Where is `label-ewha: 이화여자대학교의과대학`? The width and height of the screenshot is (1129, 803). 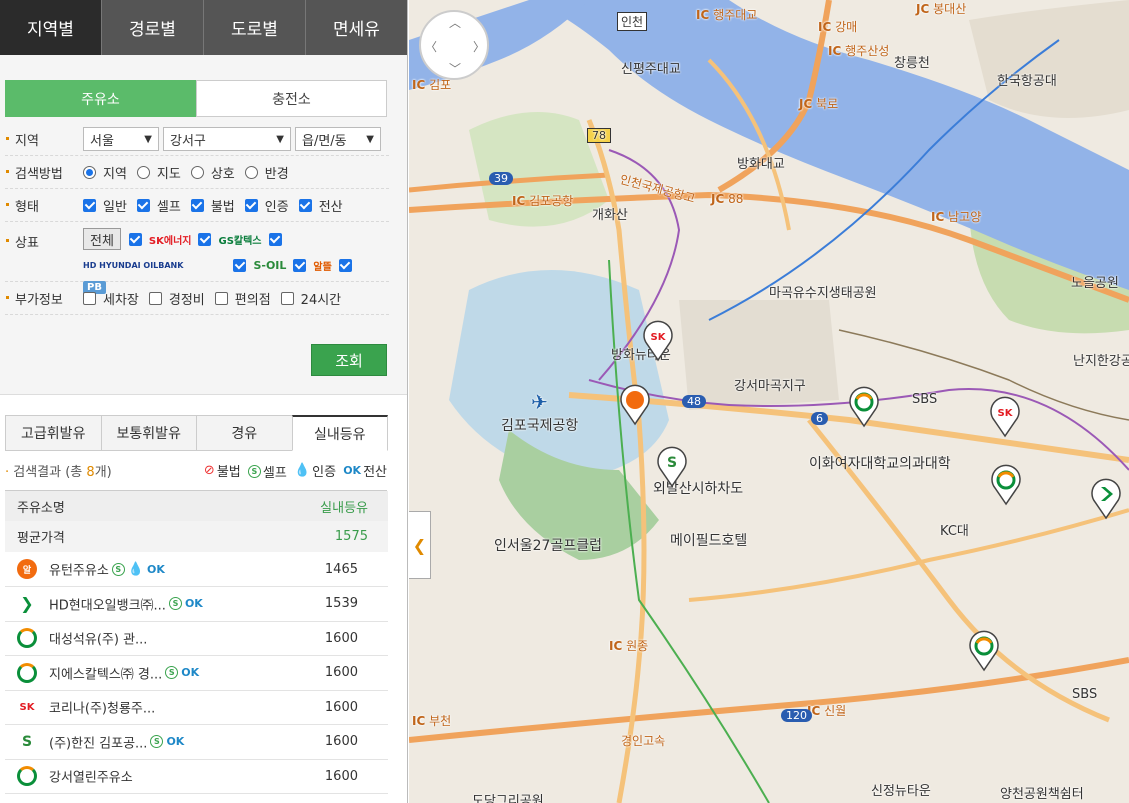 label-ewha: 이화여자대학교의과대학 is located at coordinates (880, 464).